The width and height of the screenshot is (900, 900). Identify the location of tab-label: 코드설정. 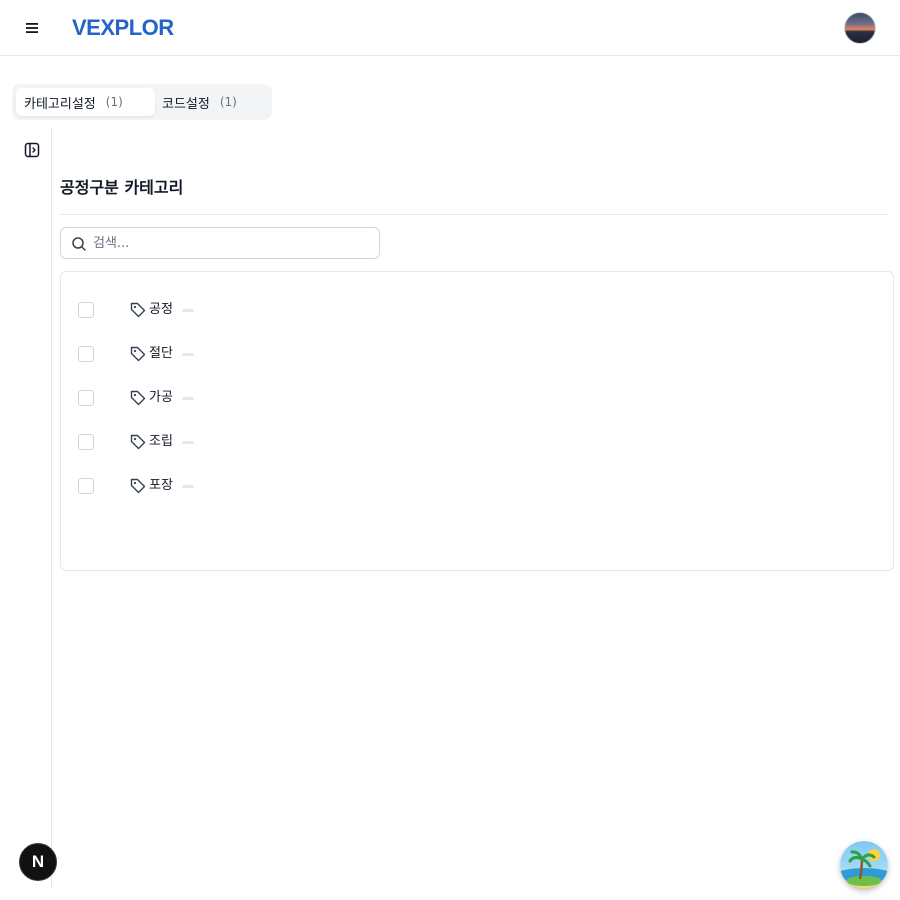
(186, 104).